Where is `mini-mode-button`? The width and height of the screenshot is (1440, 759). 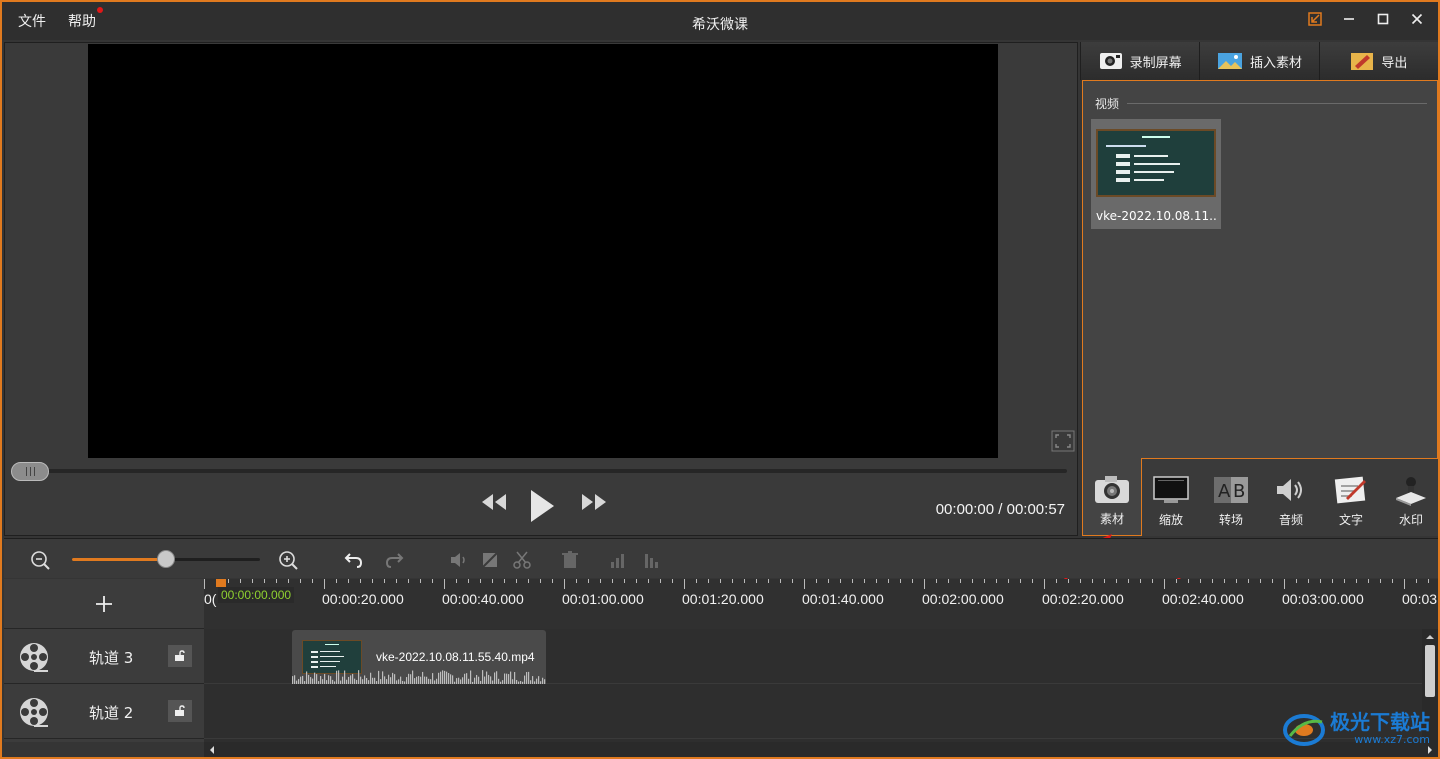
mini-mode-button is located at coordinates (1315, 19).